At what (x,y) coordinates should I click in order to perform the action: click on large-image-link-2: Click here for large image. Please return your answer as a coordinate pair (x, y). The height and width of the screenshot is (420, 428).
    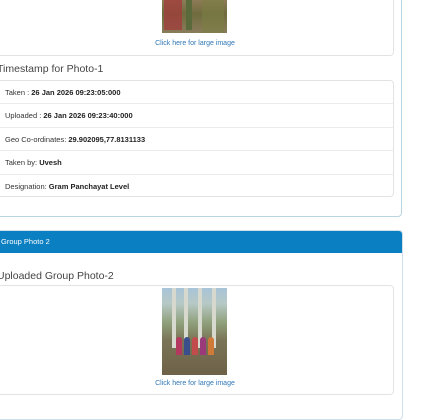
    Looking at the image, I should click on (195, 383).